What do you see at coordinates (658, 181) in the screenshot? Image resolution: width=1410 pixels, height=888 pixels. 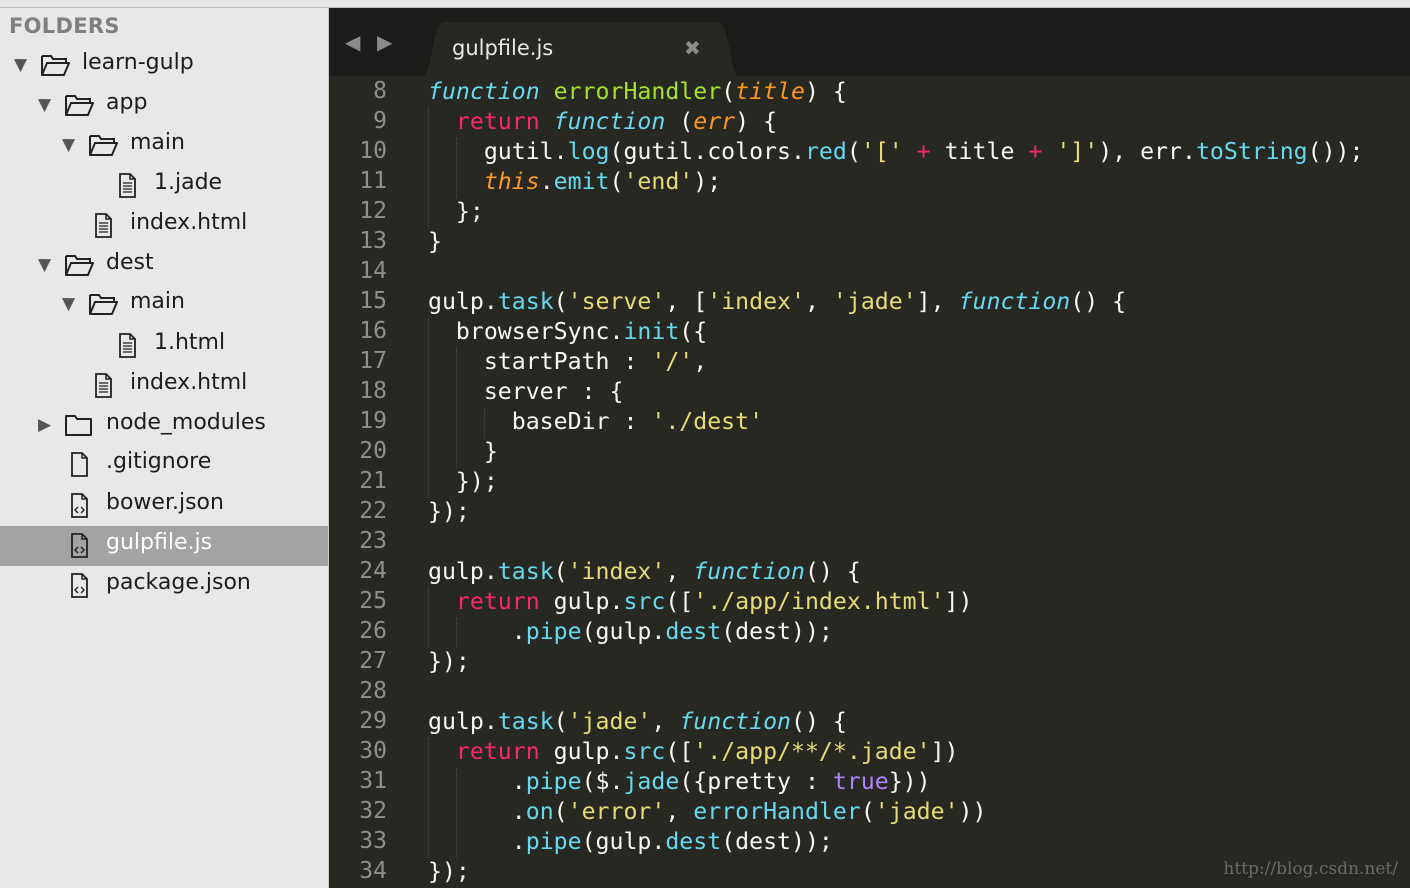 I see `code-token: 'end'` at bounding box center [658, 181].